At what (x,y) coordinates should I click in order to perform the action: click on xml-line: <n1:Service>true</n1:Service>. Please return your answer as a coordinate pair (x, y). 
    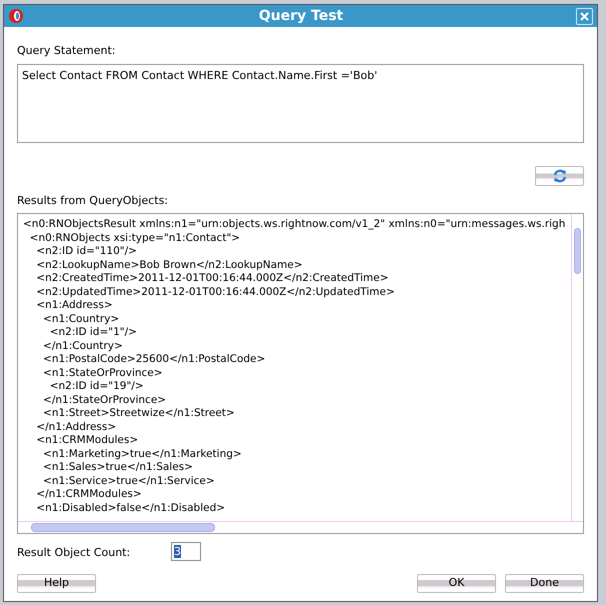
    Looking at the image, I should click on (128, 481).